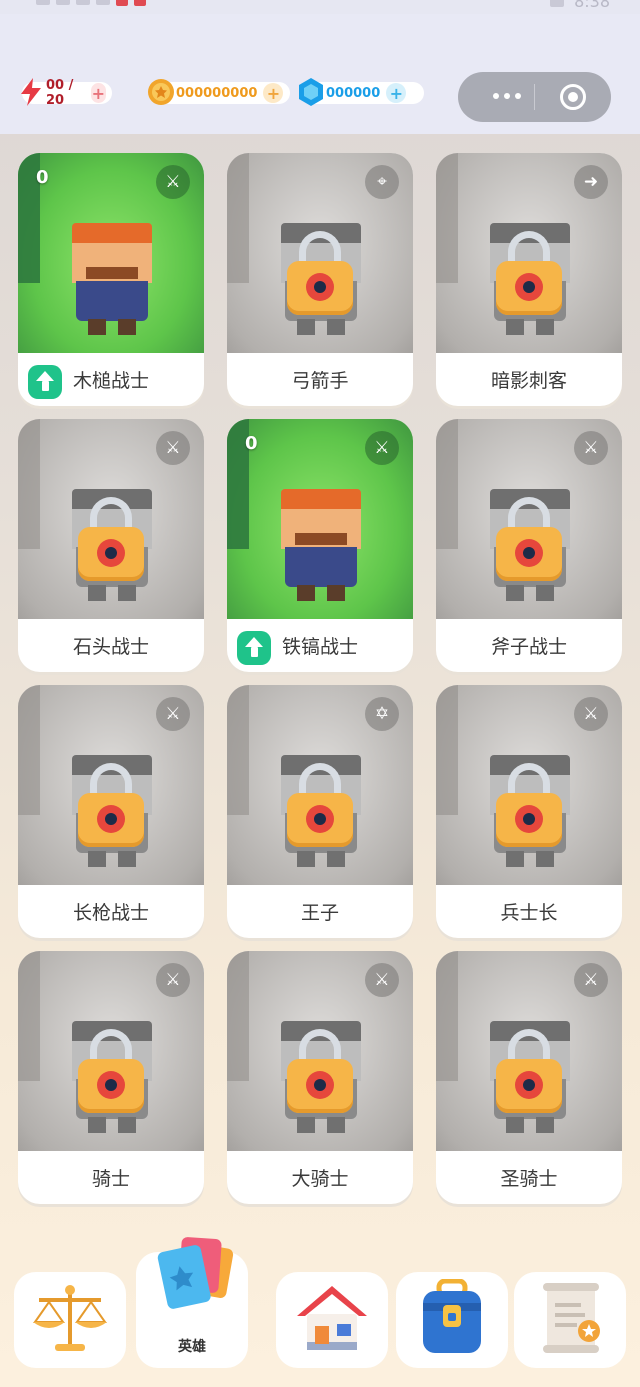 This screenshot has width=640, height=1387. I want to click on bottom-nav: 英雄, so click(320, 1312).